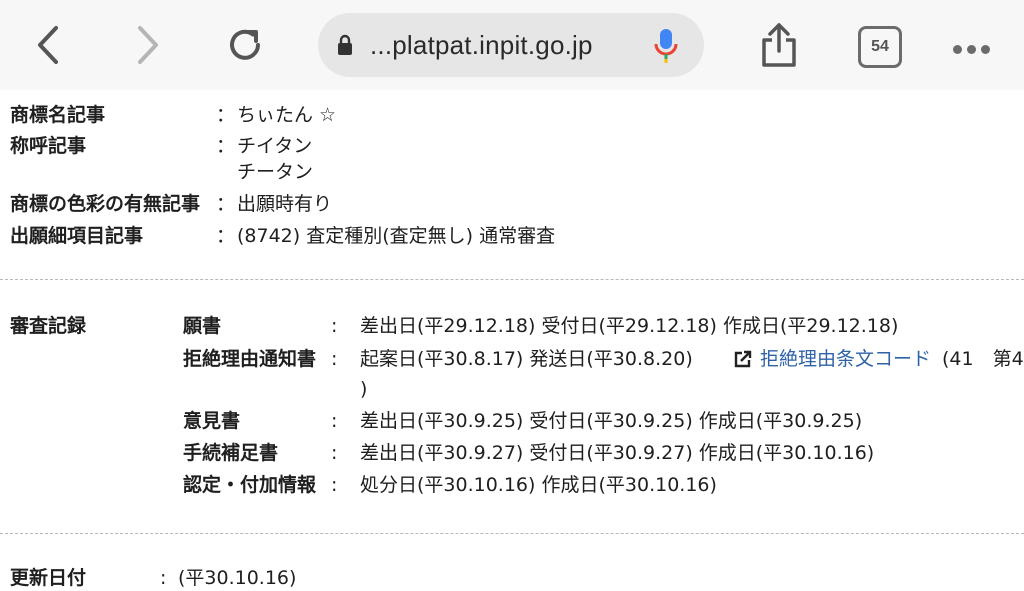 Image resolution: width=1024 pixels, height=591 pixels. I want to click on exam-row-label: 拒絶理由通知書, so click(250, 359).